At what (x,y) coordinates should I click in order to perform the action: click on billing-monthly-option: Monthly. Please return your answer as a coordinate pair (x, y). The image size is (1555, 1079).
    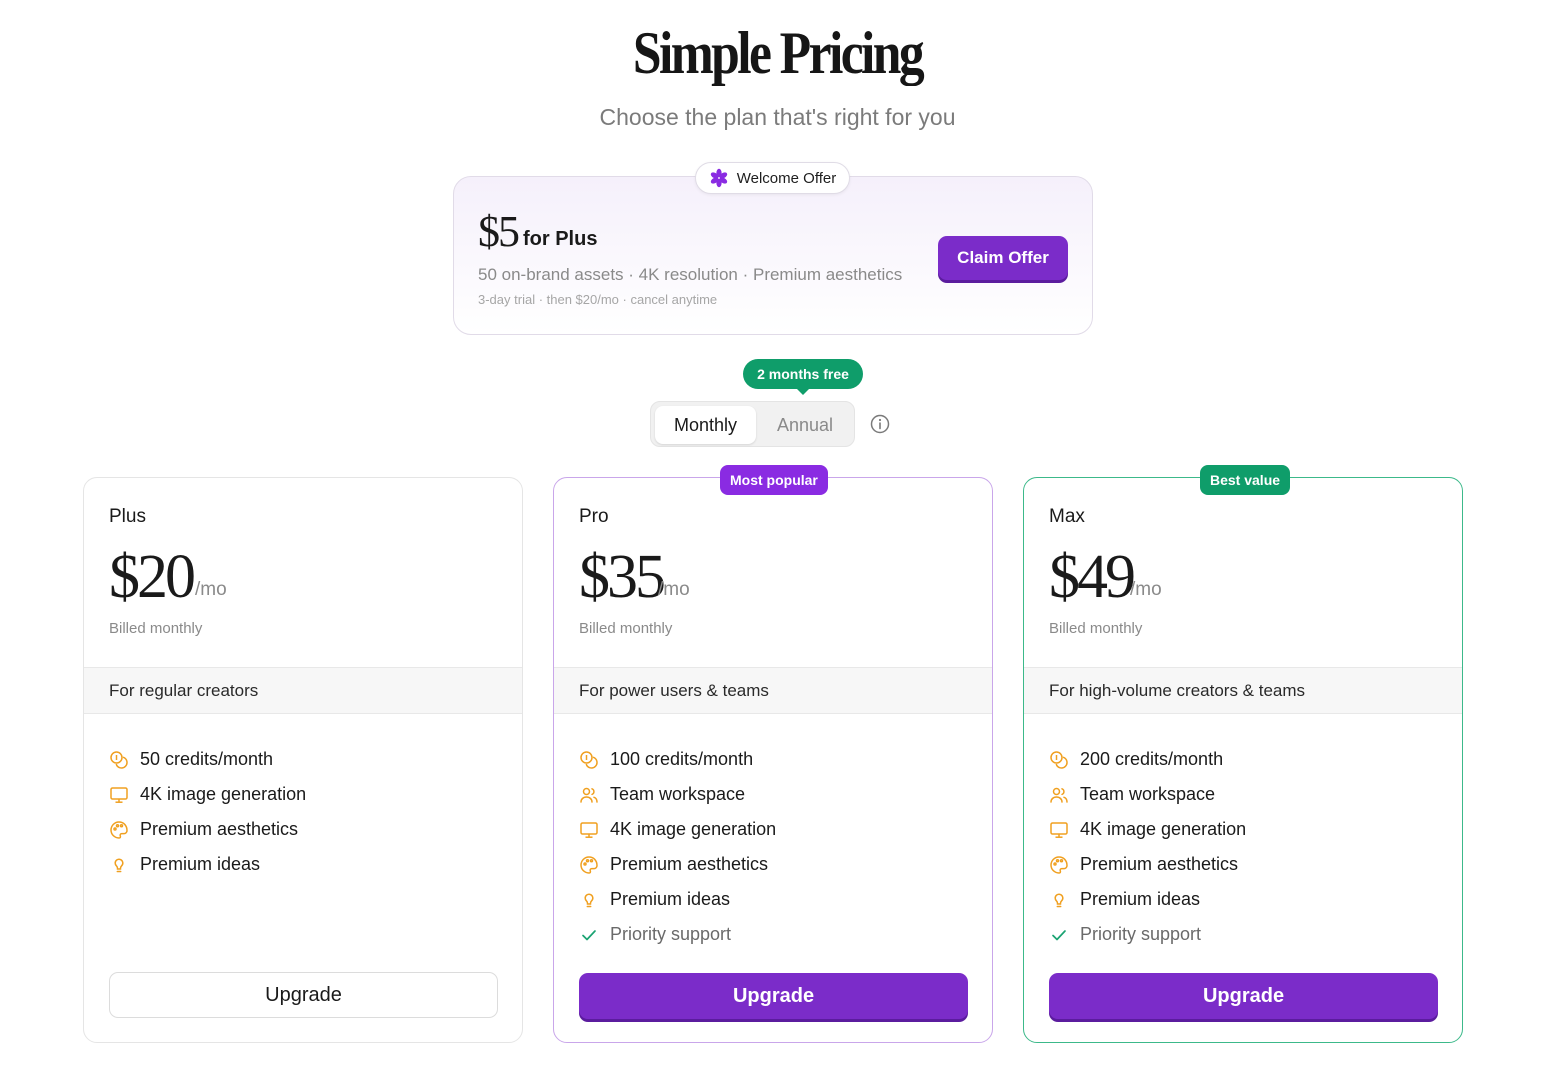
    Looking at the image, I should click on (705, 425).